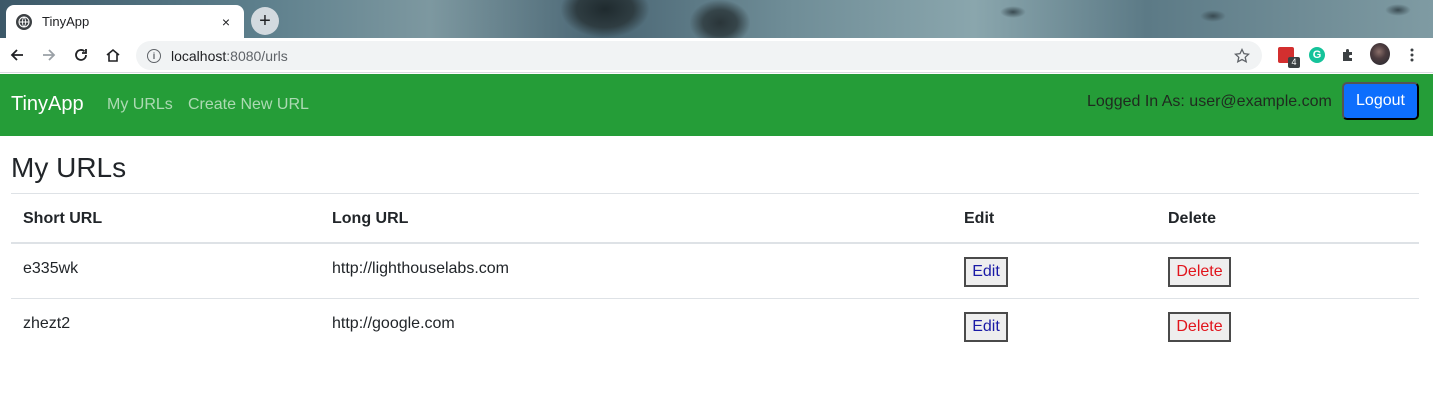  Describe the element at coordinates (1348, 55) in the screenshot. I see `puzzle-extensions-icon` at that location.